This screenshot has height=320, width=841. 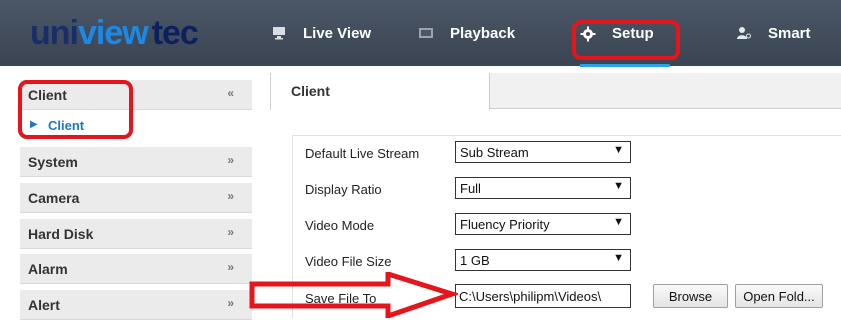 I want to click on nav-smart: Smart, so click(x=773, y=33).